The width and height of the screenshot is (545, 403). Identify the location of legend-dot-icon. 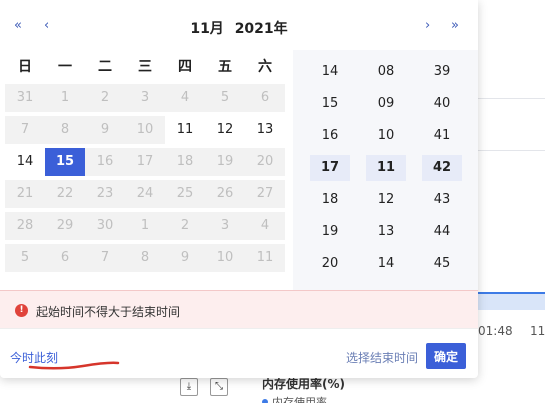
(265, 401).